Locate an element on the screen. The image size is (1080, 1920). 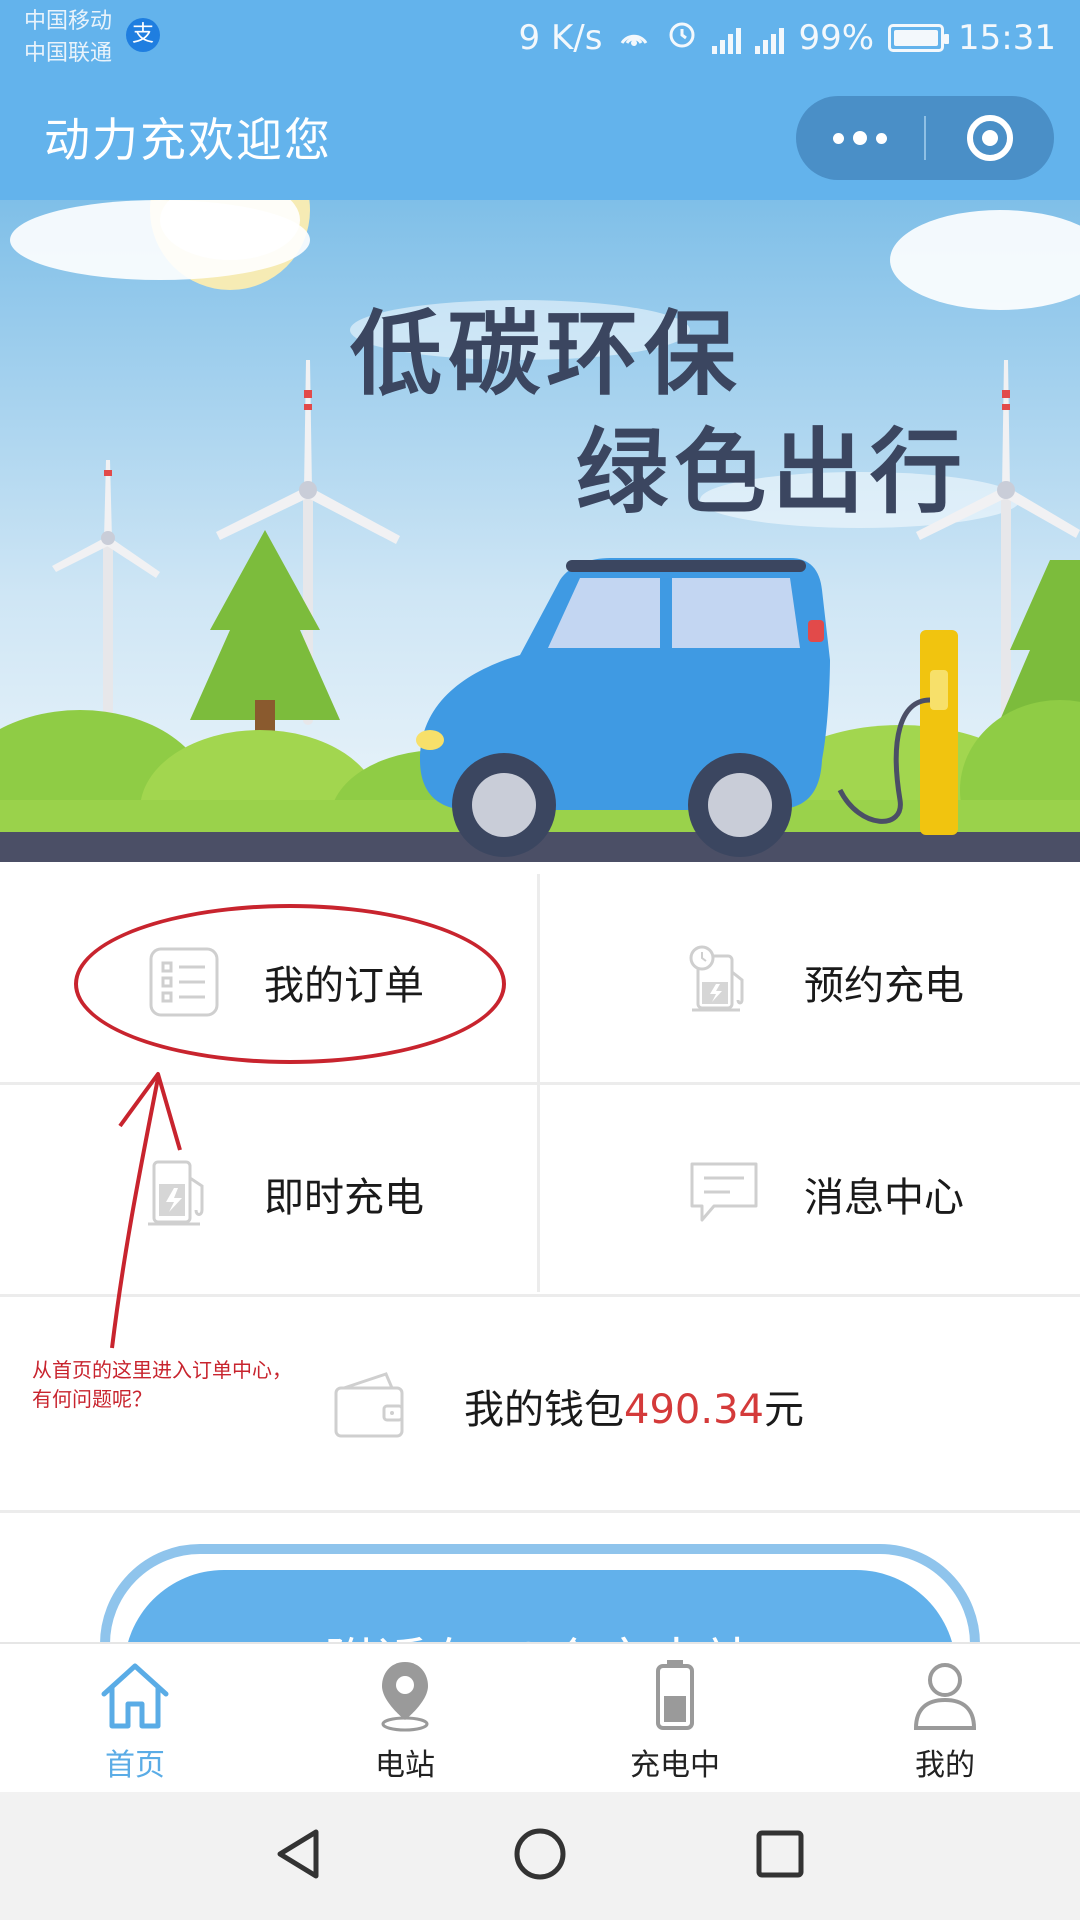
carrier-2: 中国联通 is located at coordinates (68, 53).